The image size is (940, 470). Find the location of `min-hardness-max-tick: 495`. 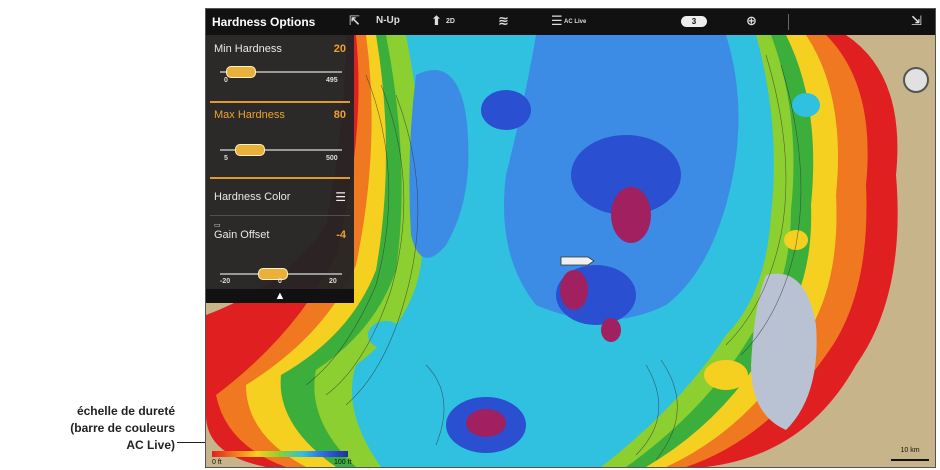

min-hardness-max-tick: 495 is located at coordinates (332, 80).